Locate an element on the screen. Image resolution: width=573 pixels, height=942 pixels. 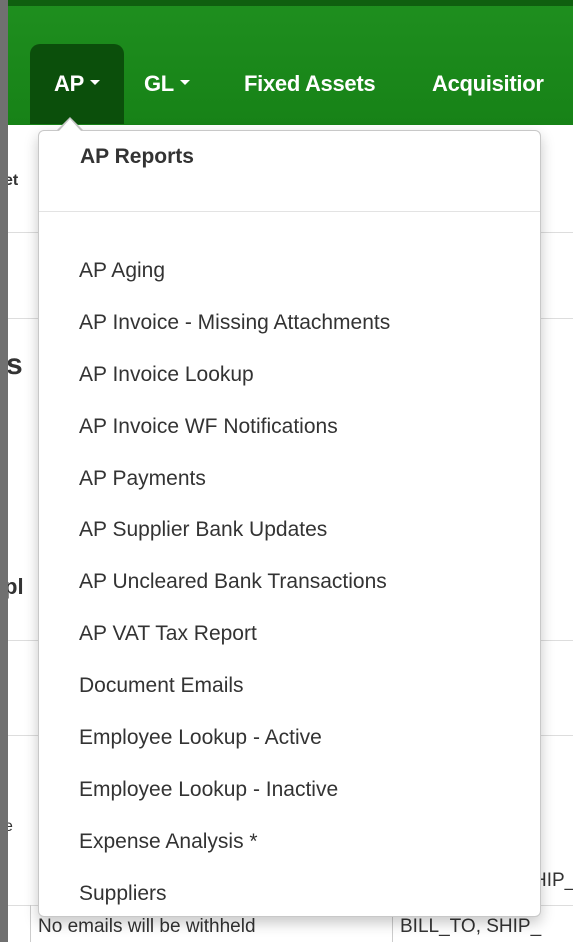
nav-ap-menu: AP is located at coordinates (77, 84).